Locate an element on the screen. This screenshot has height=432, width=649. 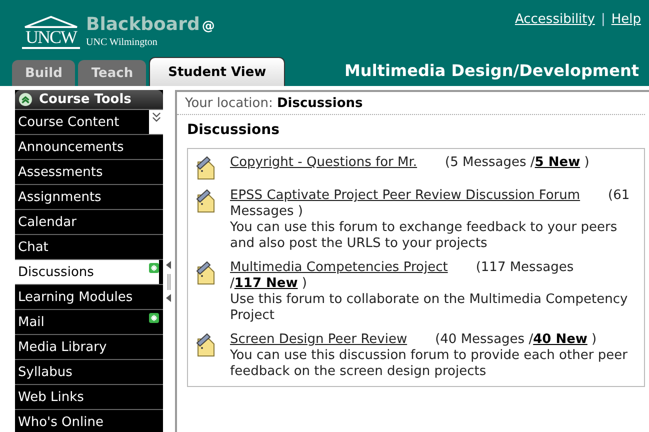
brand-name: Blackboard@ is located at coordinates (150, 26).